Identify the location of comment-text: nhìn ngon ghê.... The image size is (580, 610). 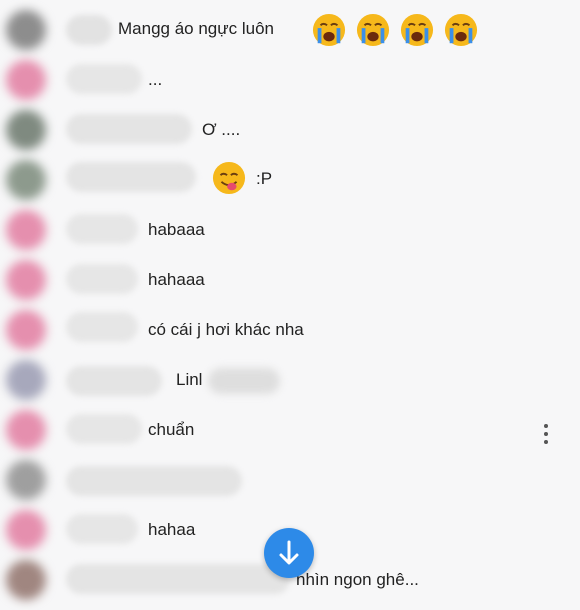
(357, 579).